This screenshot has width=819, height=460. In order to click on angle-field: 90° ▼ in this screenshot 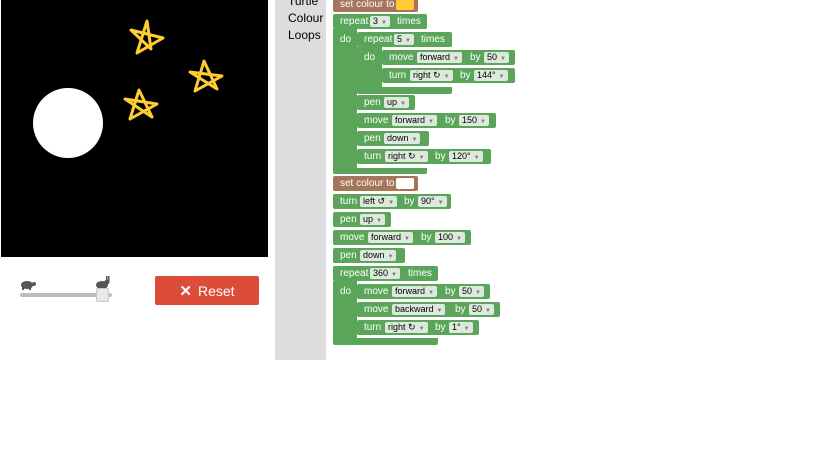, I will do `click(432, 201)`.